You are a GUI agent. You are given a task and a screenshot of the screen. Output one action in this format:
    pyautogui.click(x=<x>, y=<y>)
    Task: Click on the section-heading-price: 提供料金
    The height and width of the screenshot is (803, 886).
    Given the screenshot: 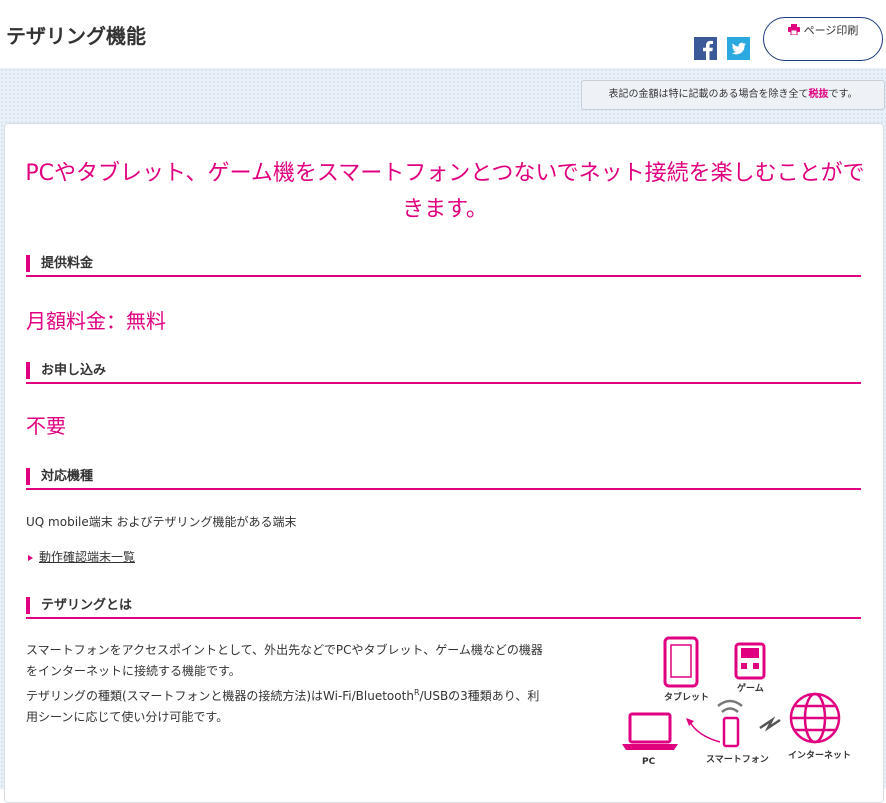 What is the action you would take?
    pyautogui.click(x=443, y=266)
    